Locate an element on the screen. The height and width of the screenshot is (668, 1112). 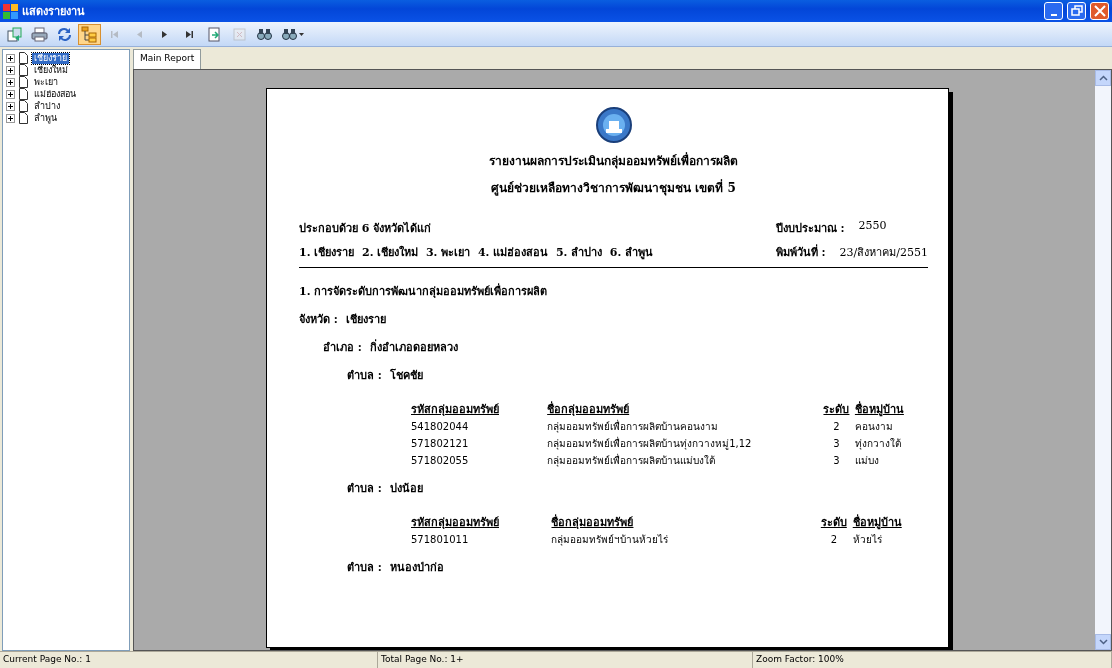
restore-icon is located at coordinates (1076, 11).